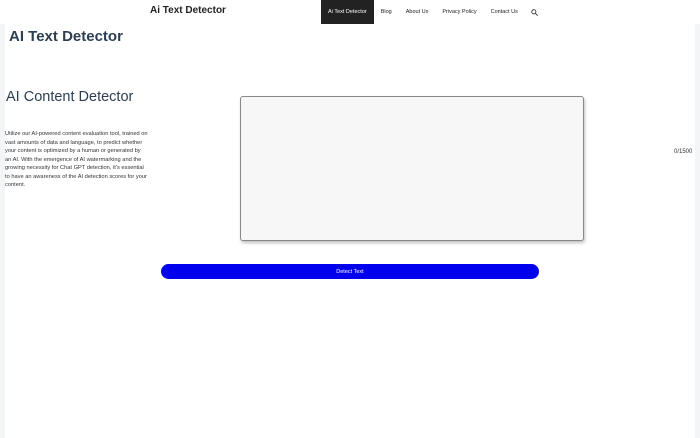 This screenshot has height=438, width=700. I want to click on section-title: AI Content Detector, so click(70, 97).